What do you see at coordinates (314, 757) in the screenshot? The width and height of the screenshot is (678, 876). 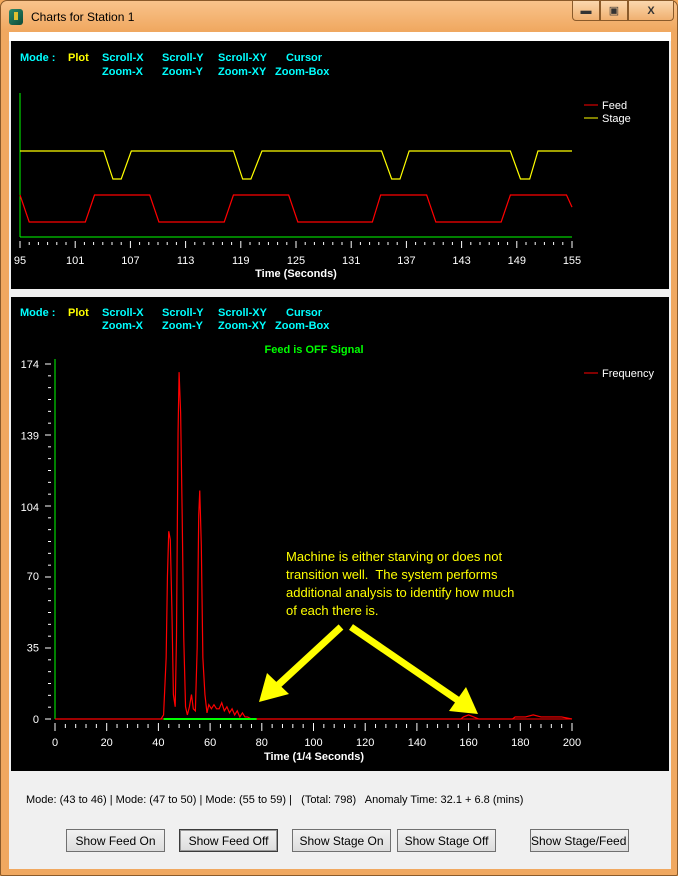 I see `x-axis-title: Time (1/4 Seconds)` at bounding box center [314, 757].